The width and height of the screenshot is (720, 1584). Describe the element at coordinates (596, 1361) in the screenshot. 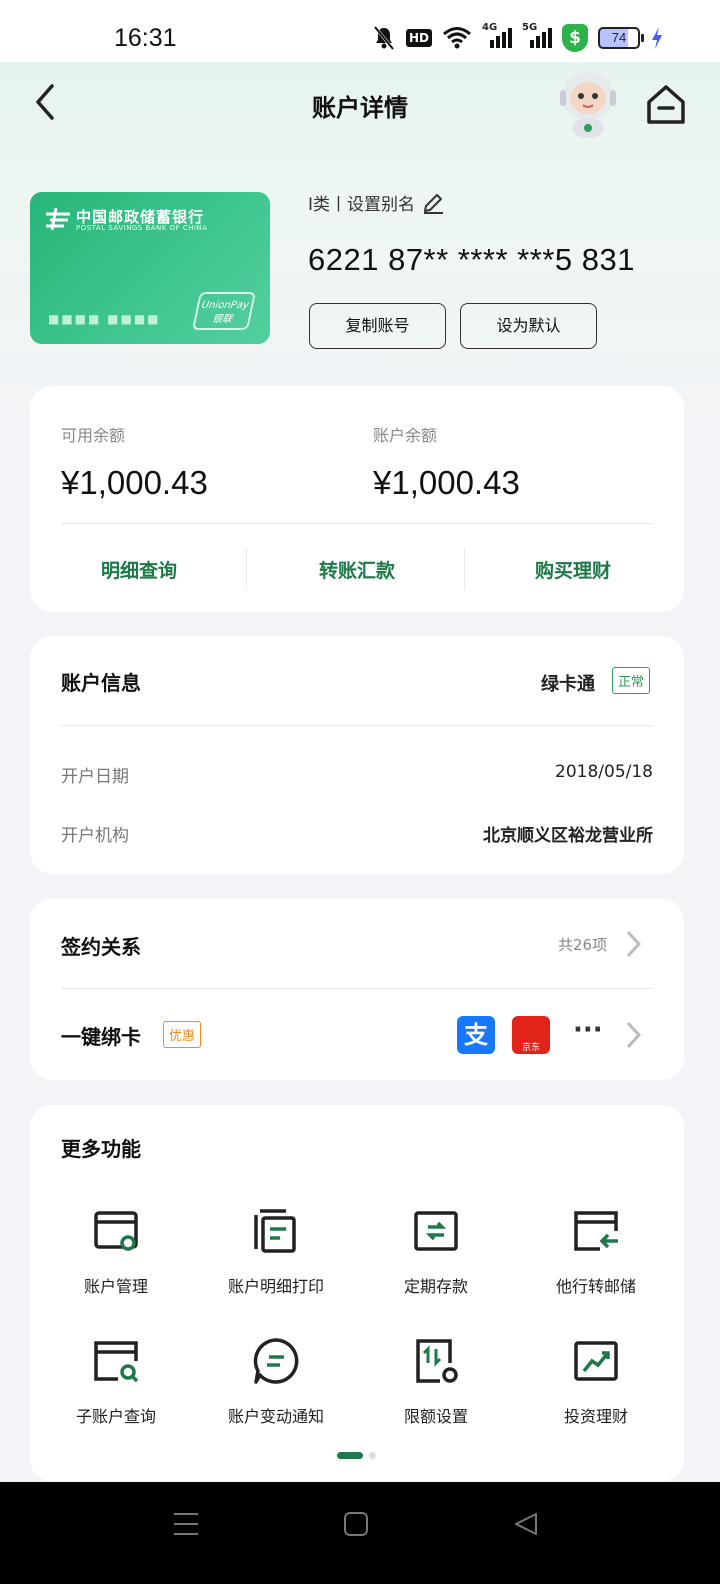

I see `investment-icon` at that location.